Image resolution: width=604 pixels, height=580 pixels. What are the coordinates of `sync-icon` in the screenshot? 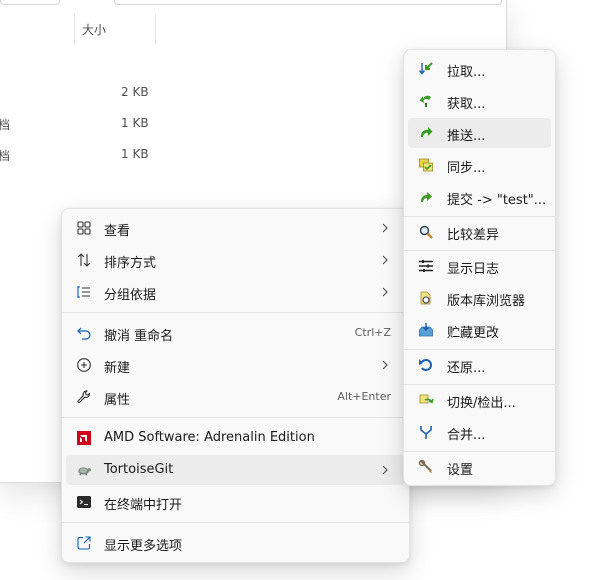 It's located at (426, 165).